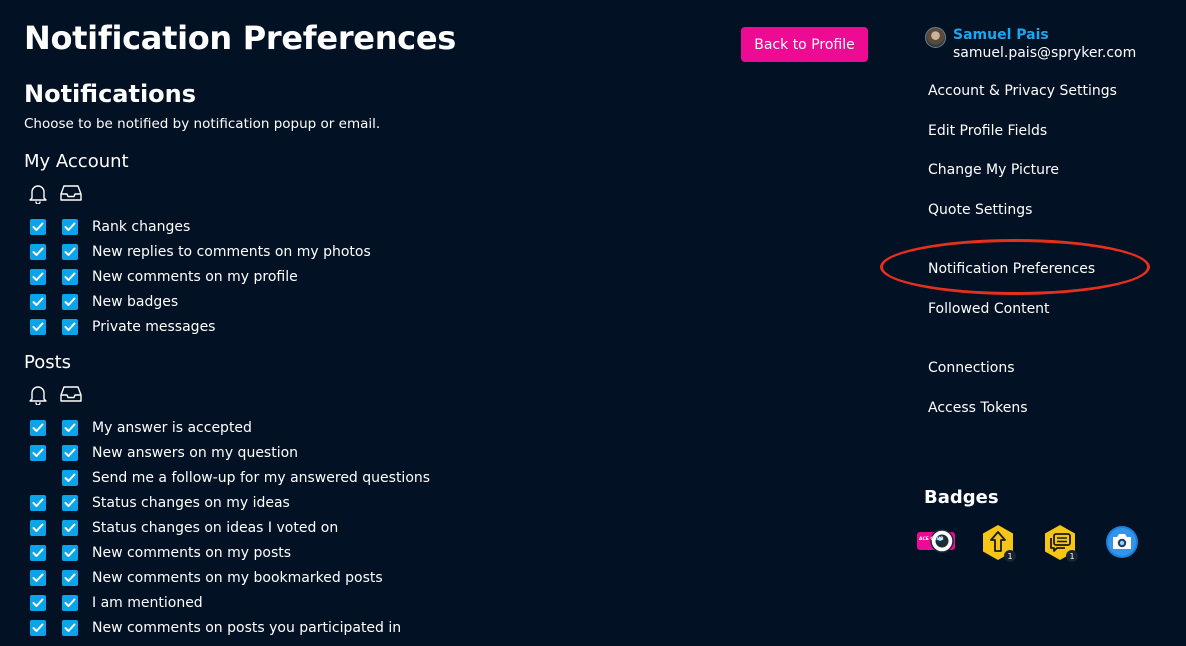  I want to click on badge-upvote: 1, so click(999, 545).